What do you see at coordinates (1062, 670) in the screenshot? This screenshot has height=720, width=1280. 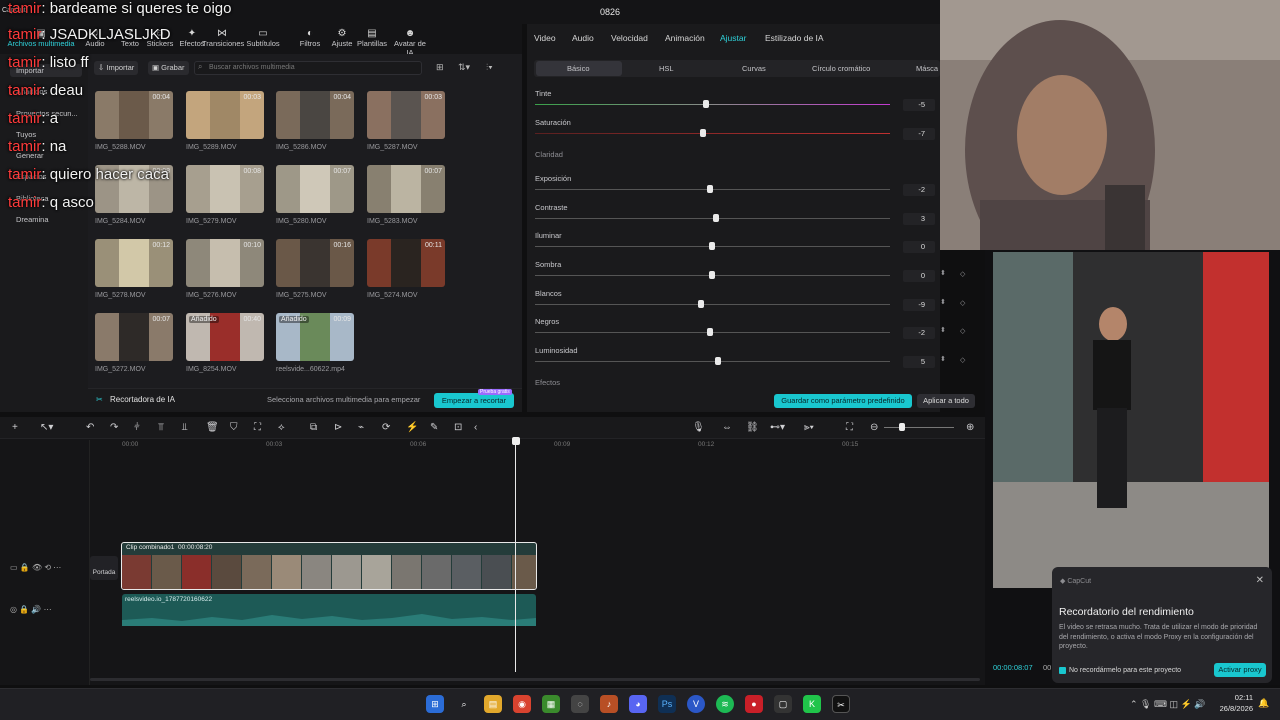 I see `toast-checkbox` at bounding box center [1062, 670].